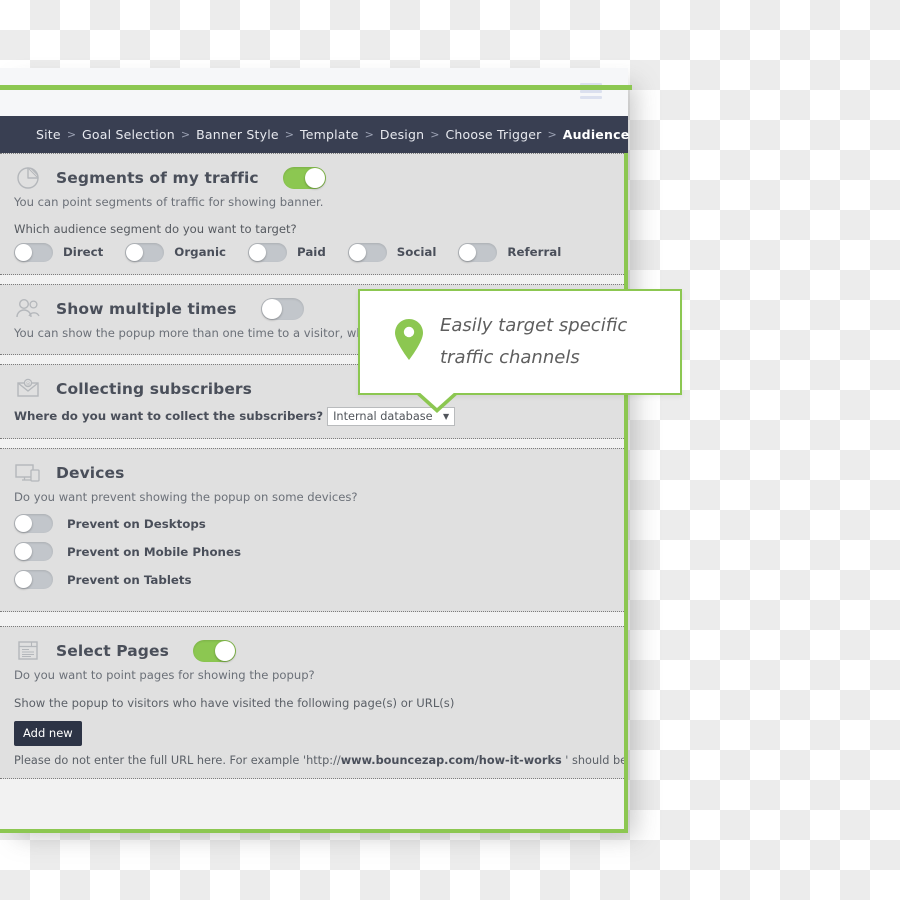  I want to click on tooltip-line-1: Easily target specific, so click(534, 325).